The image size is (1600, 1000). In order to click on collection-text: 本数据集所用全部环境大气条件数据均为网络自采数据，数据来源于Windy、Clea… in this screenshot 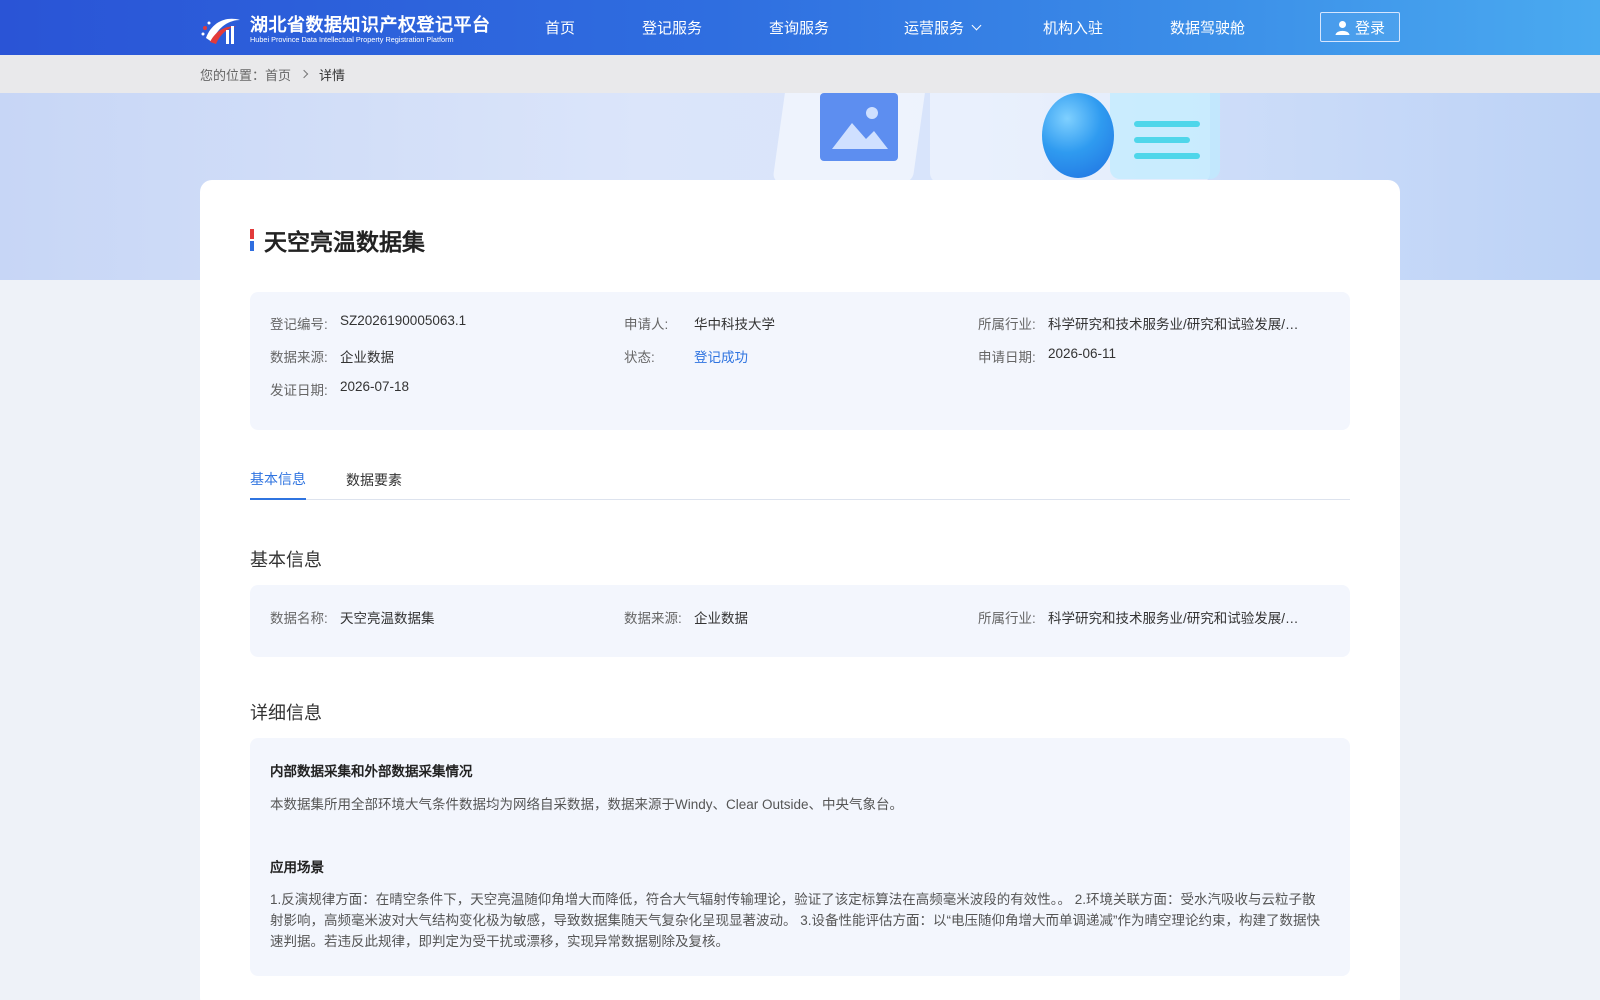, I will do `click(587, 804)`.